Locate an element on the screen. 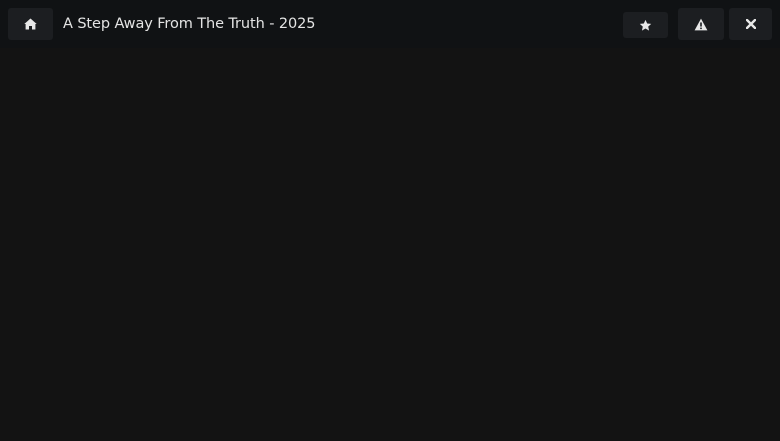 The height and width of the screenshot is (441, 780). star-icon is located at coordinates (645, 25).